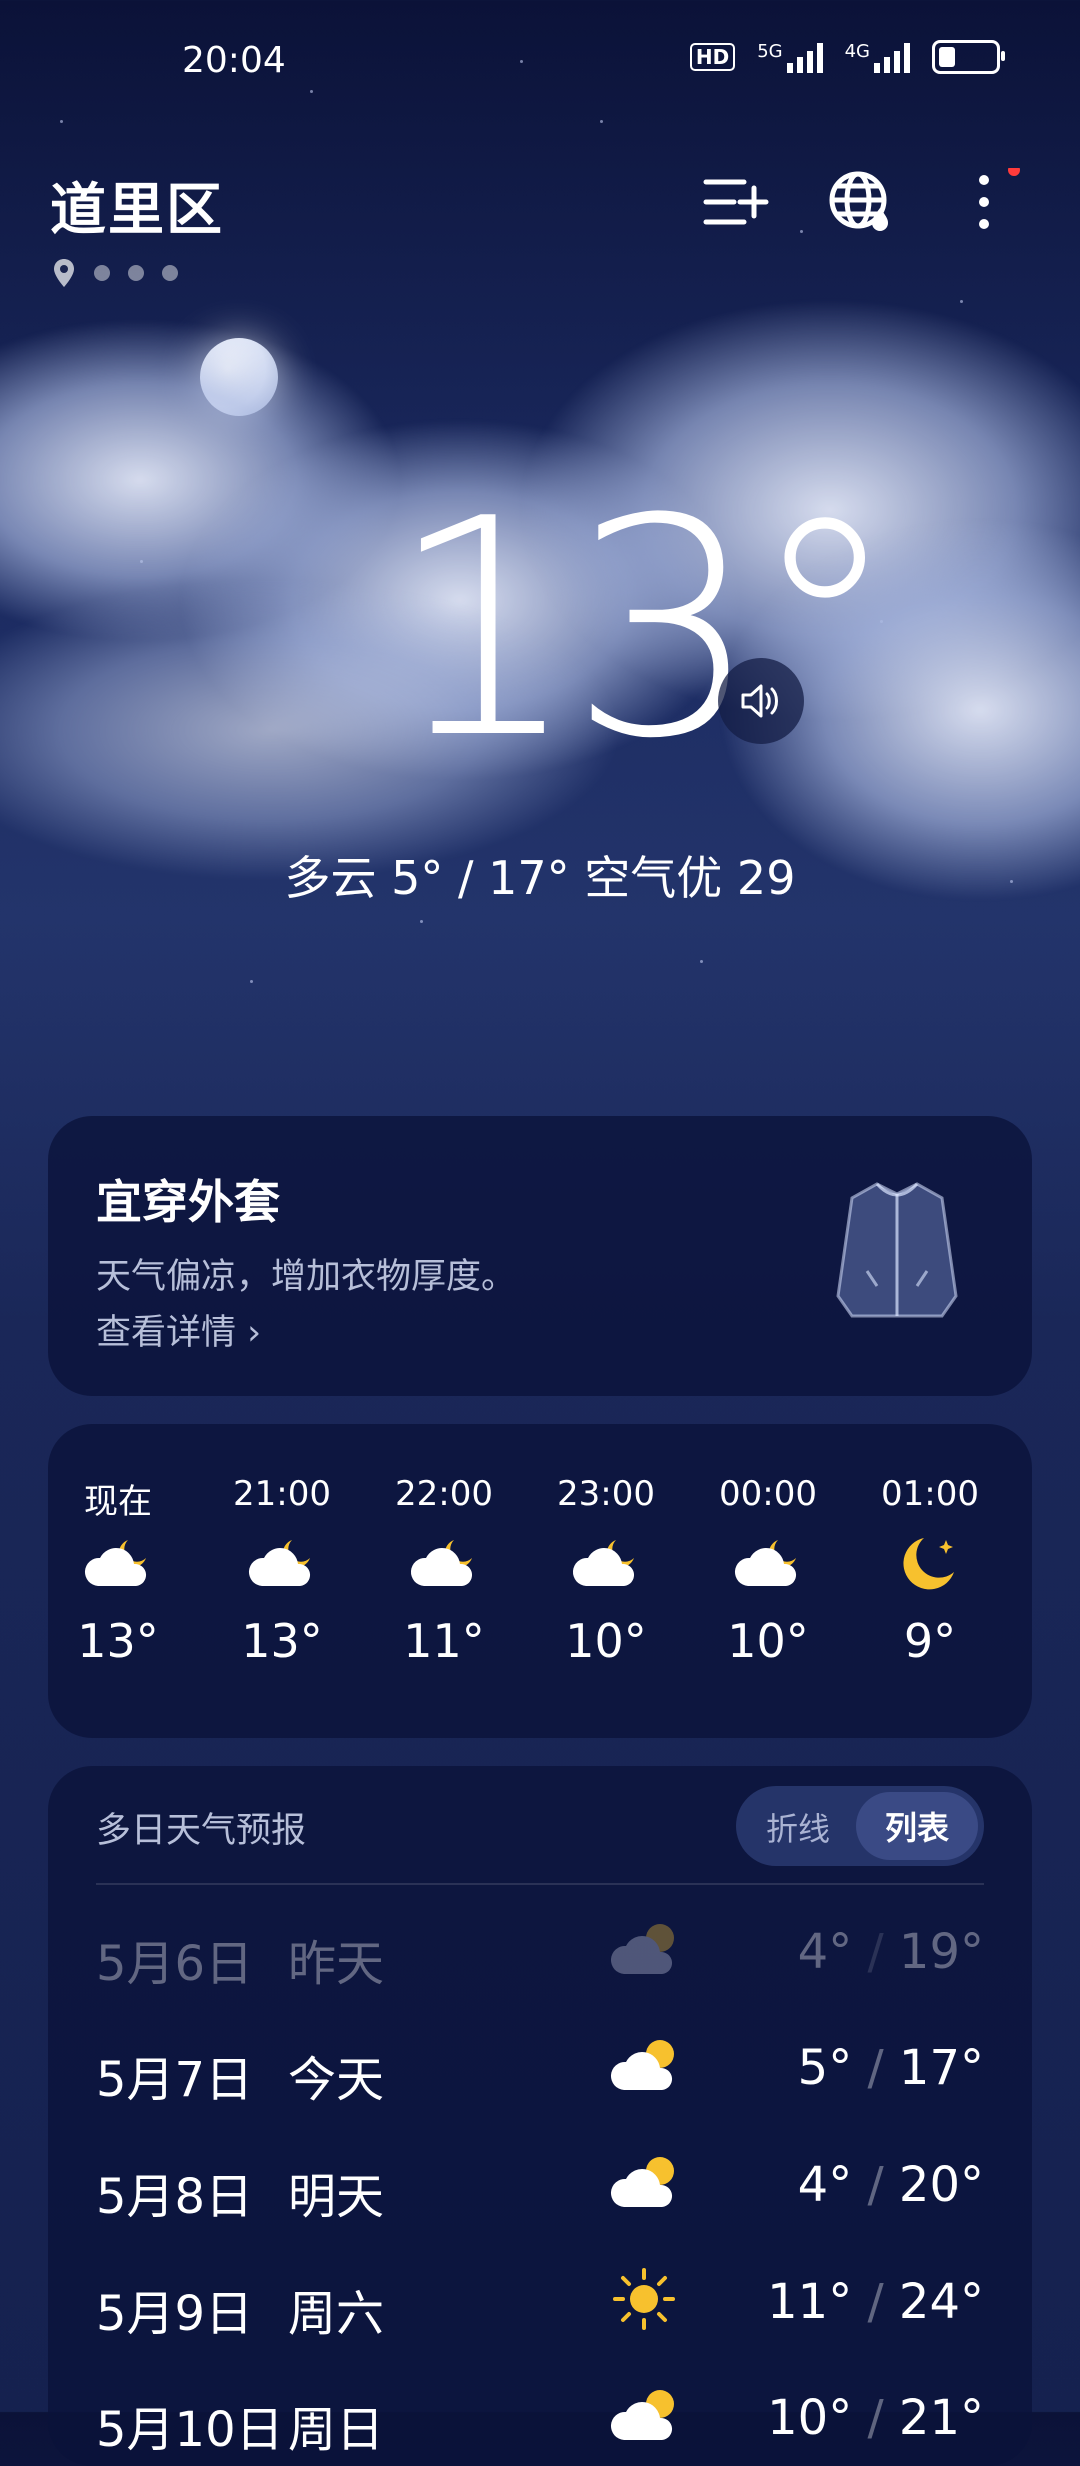  I want to click on hd-icon: HD, so click(712, 57).